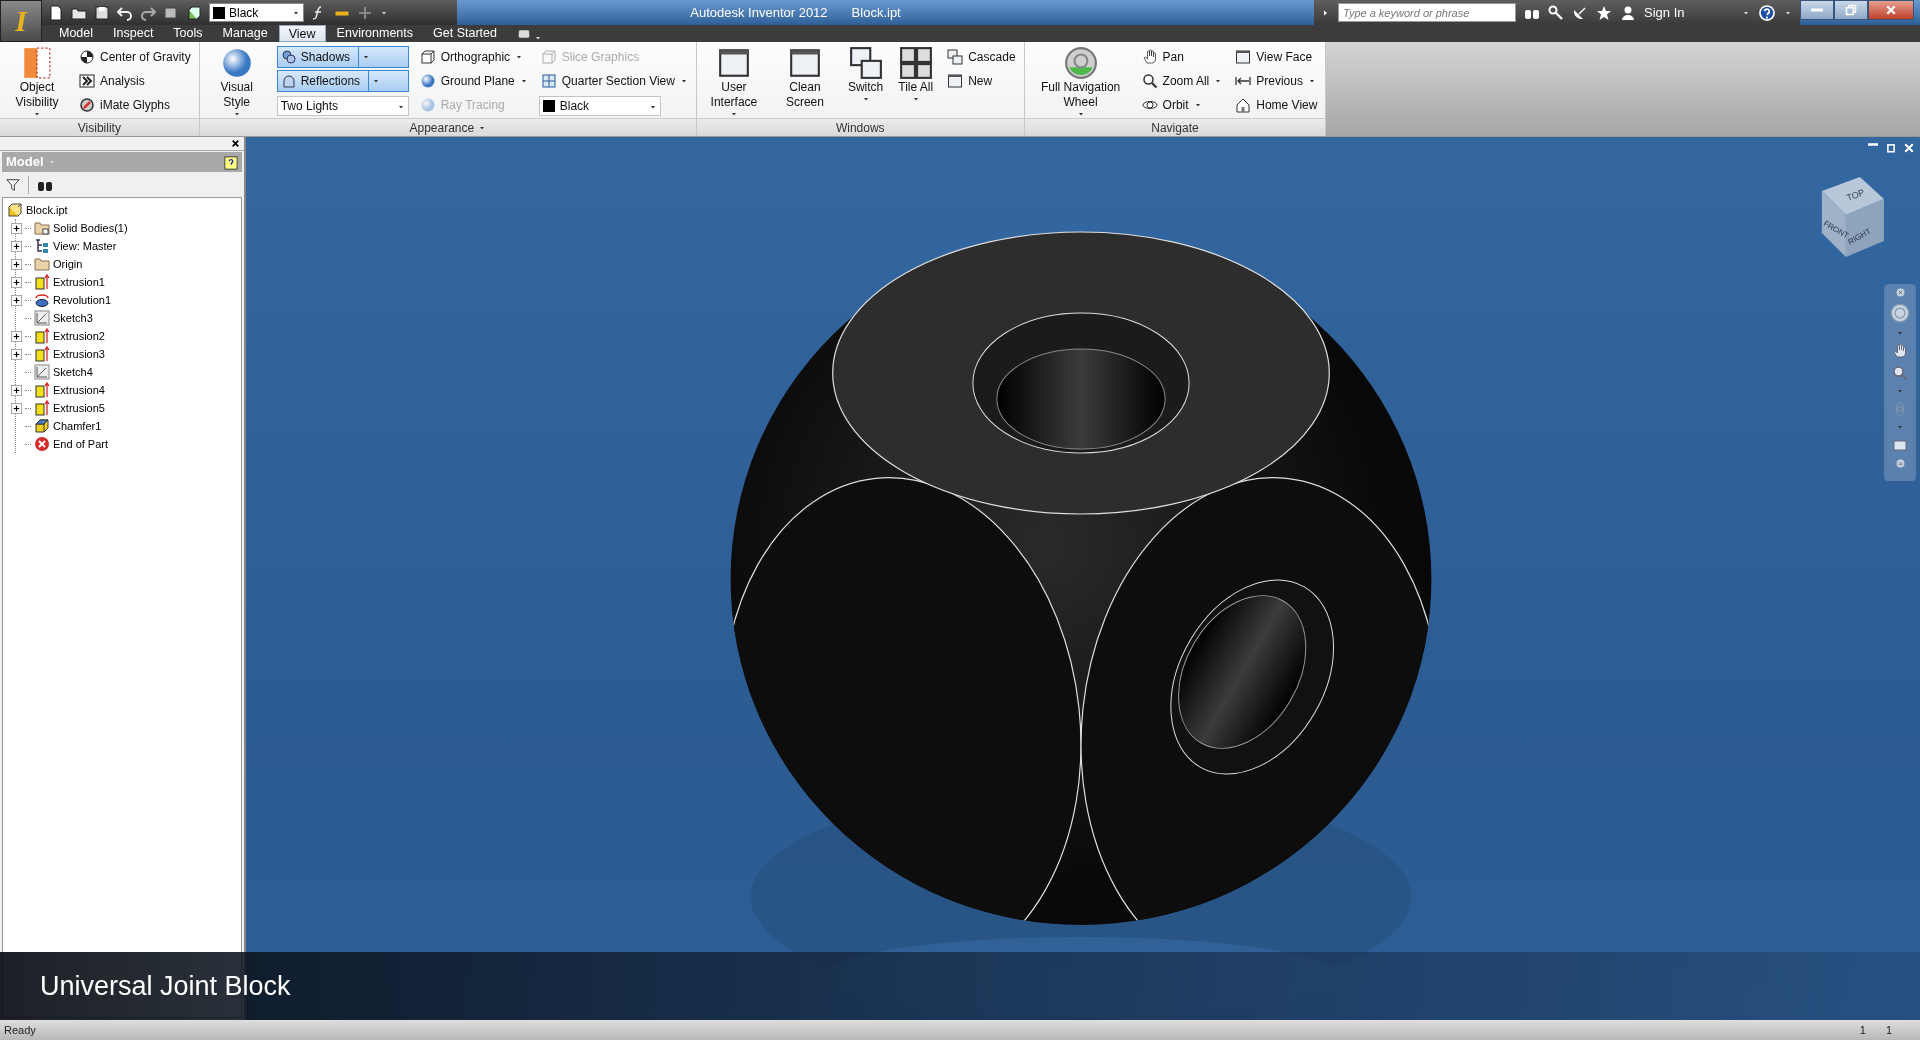 The height and width of the screenshot is (1040, 1920). I want to click on toggle-button: Shadows, so click(342, 57).